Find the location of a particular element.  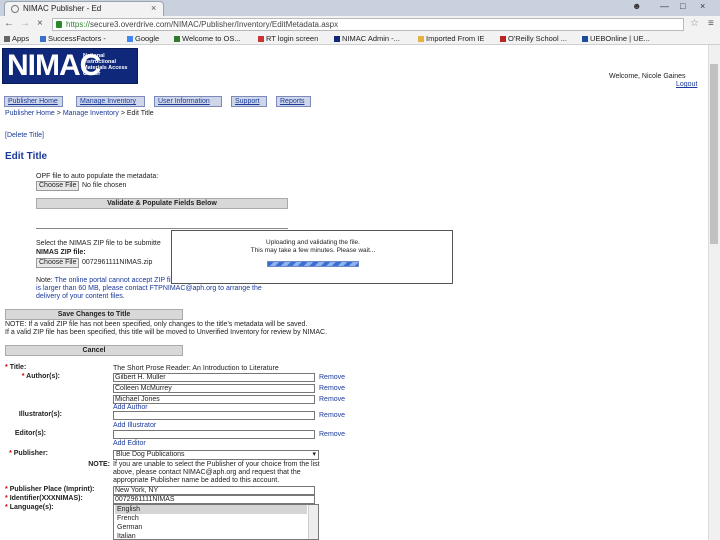

remove-illustrator-link: Remove is located at coordinates (332, 415).